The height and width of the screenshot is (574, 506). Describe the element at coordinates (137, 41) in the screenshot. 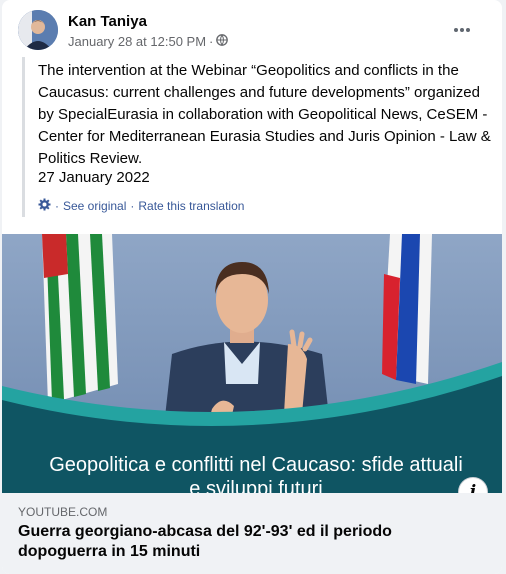

I see `post-timestamp: January 28 at 12:50 PM` at that location.